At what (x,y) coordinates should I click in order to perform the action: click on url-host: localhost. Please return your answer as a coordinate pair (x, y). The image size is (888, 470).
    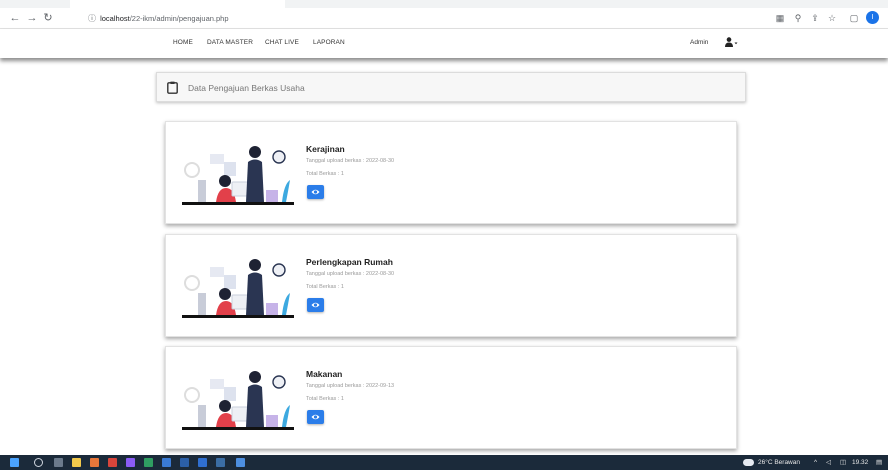
    Looking at the image, I should click on (115, 18).